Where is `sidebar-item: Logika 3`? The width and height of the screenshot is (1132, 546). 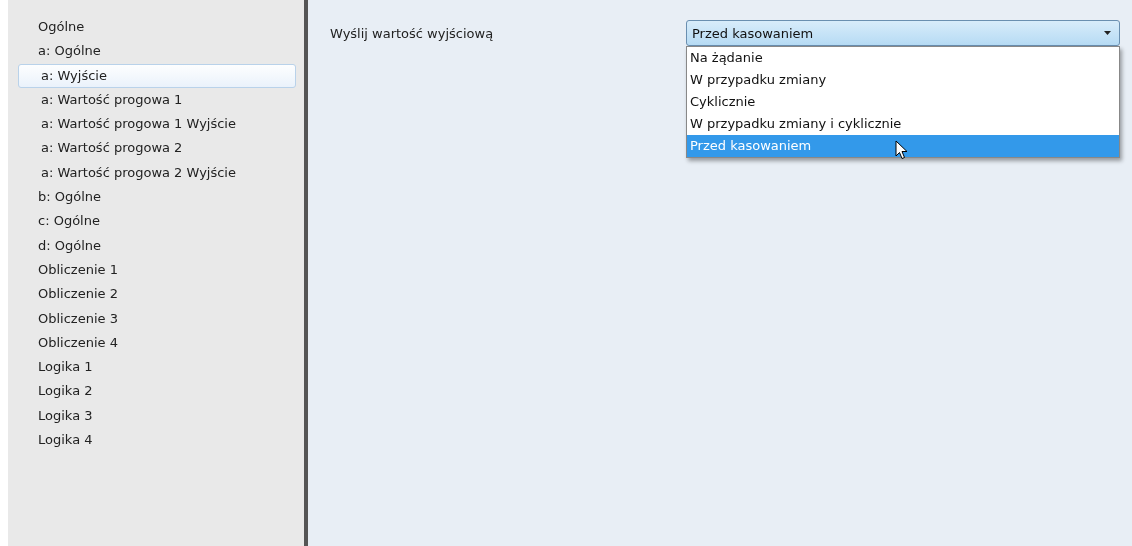 sidebar-item: Logika 3 is located at coordinates (157, 416).